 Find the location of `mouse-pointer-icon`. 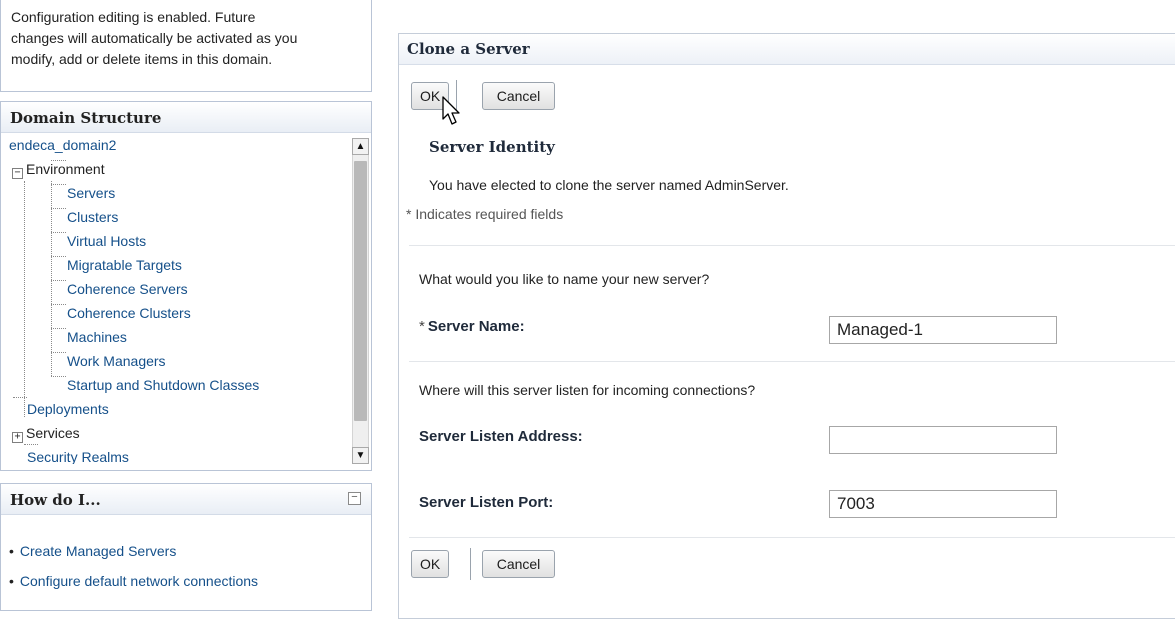

mouse-pointer-icon is located at coordinates (451, 110).